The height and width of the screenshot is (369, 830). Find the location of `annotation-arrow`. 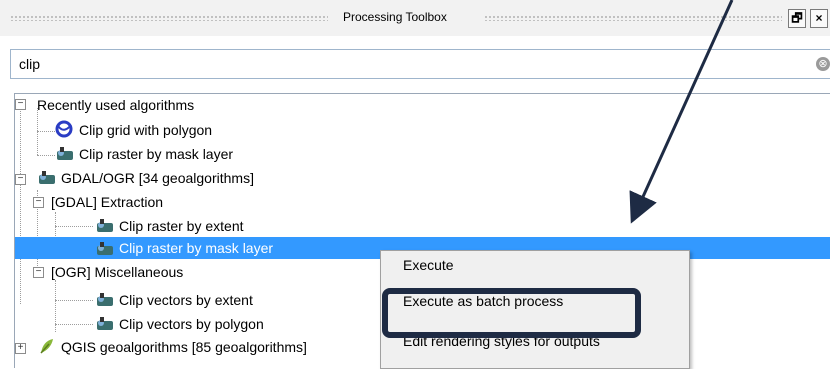

annotation-arrow is located at coordinates (681, 112).